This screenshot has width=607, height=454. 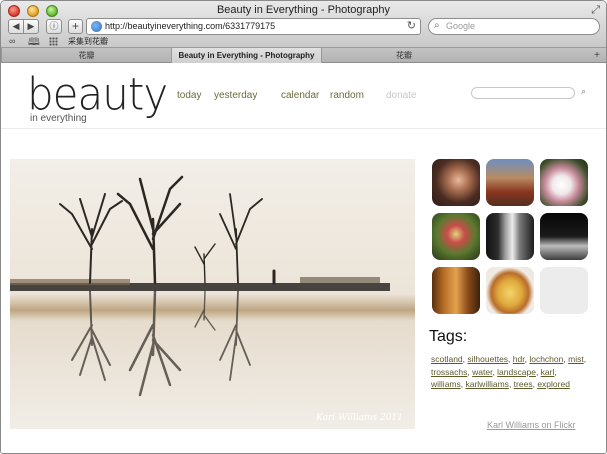 What do you see at coordinates (564, 290) in the screenshot?
I see `thumbnail-empty` at bounding box center [564, 290].